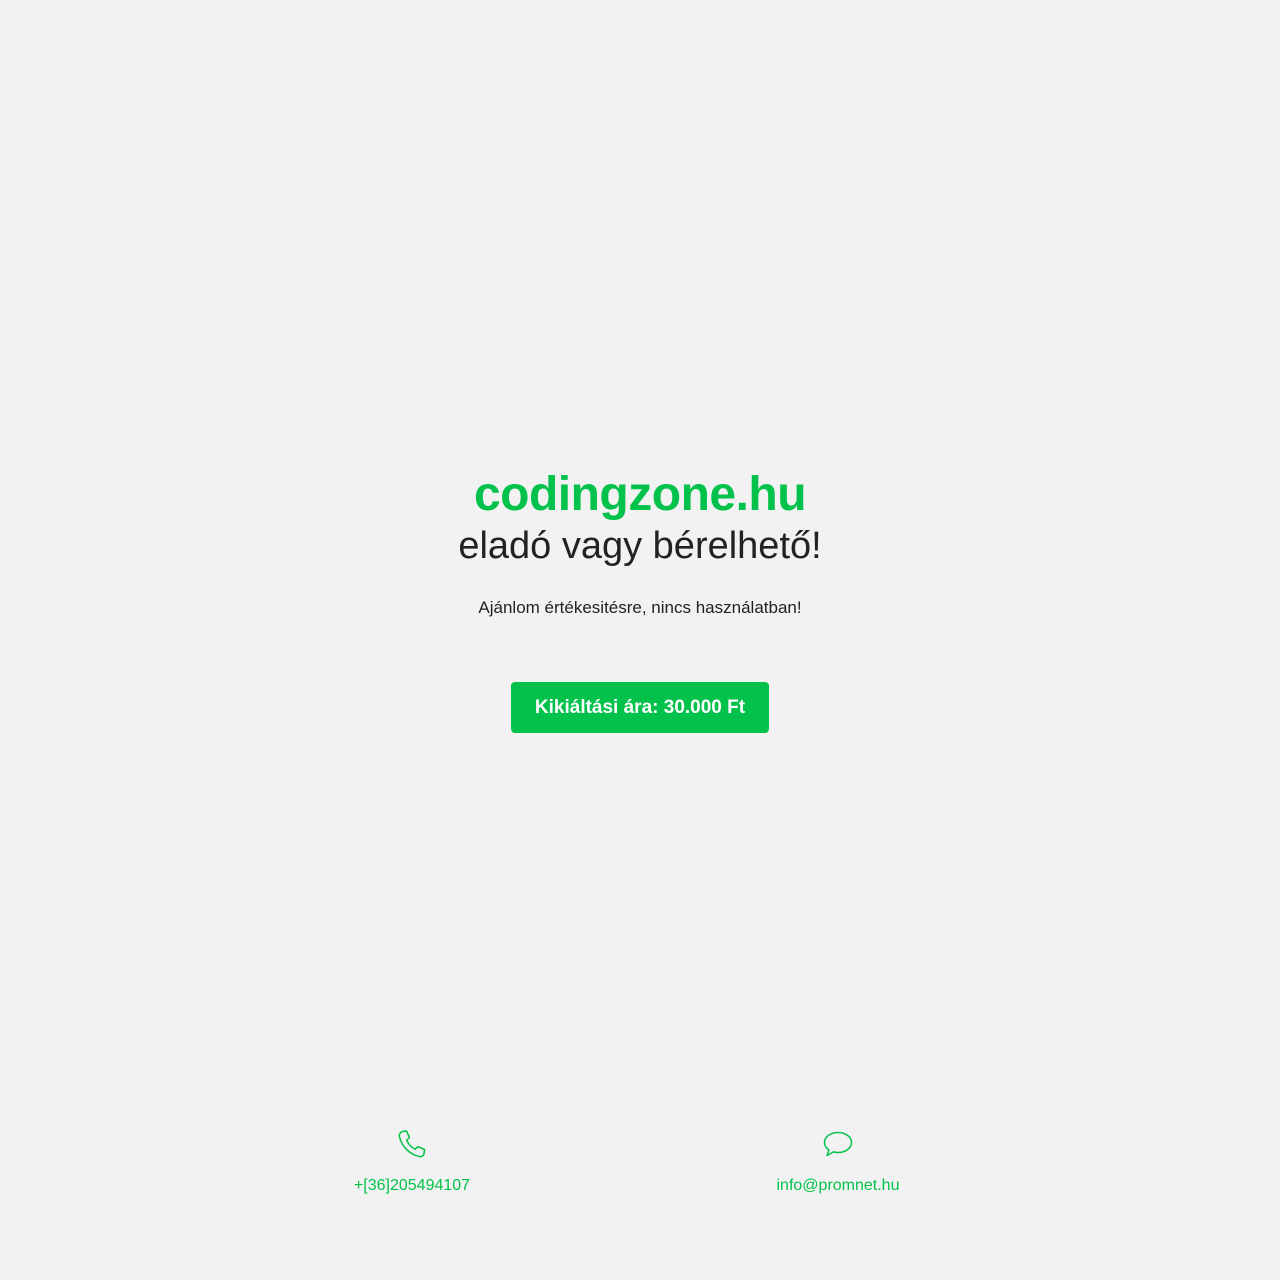  What do you see at coordinates (412, 1144) in the screenshot?
I see `phone-icon` at bounding box center [412, 1144].